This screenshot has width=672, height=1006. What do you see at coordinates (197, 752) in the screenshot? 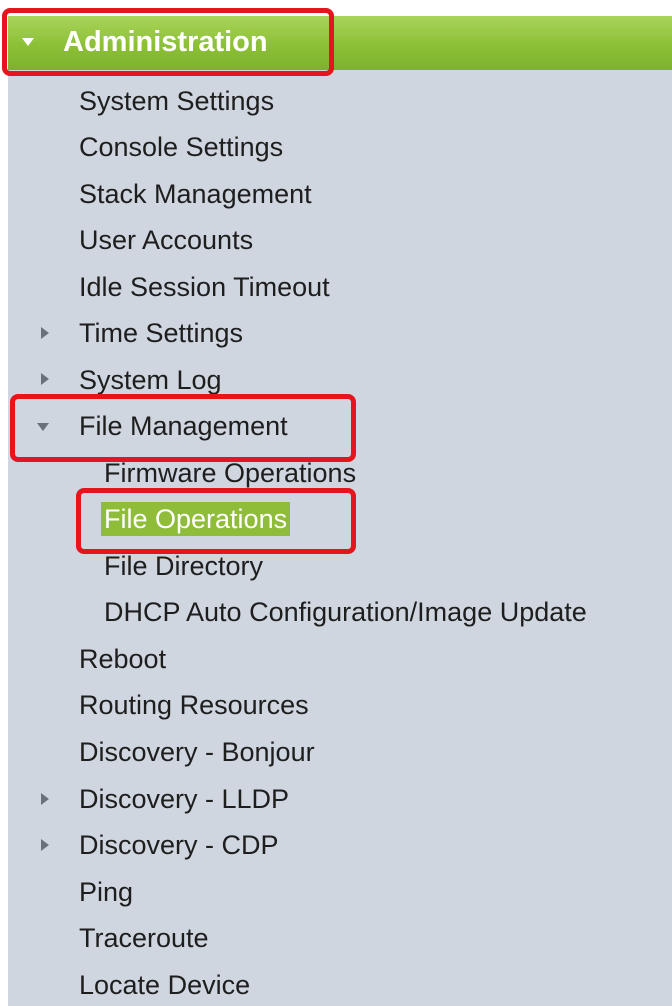
I see `menu-item-discovery-bonjour: Discovery - Bonjour` at bounding box center [197, 752].